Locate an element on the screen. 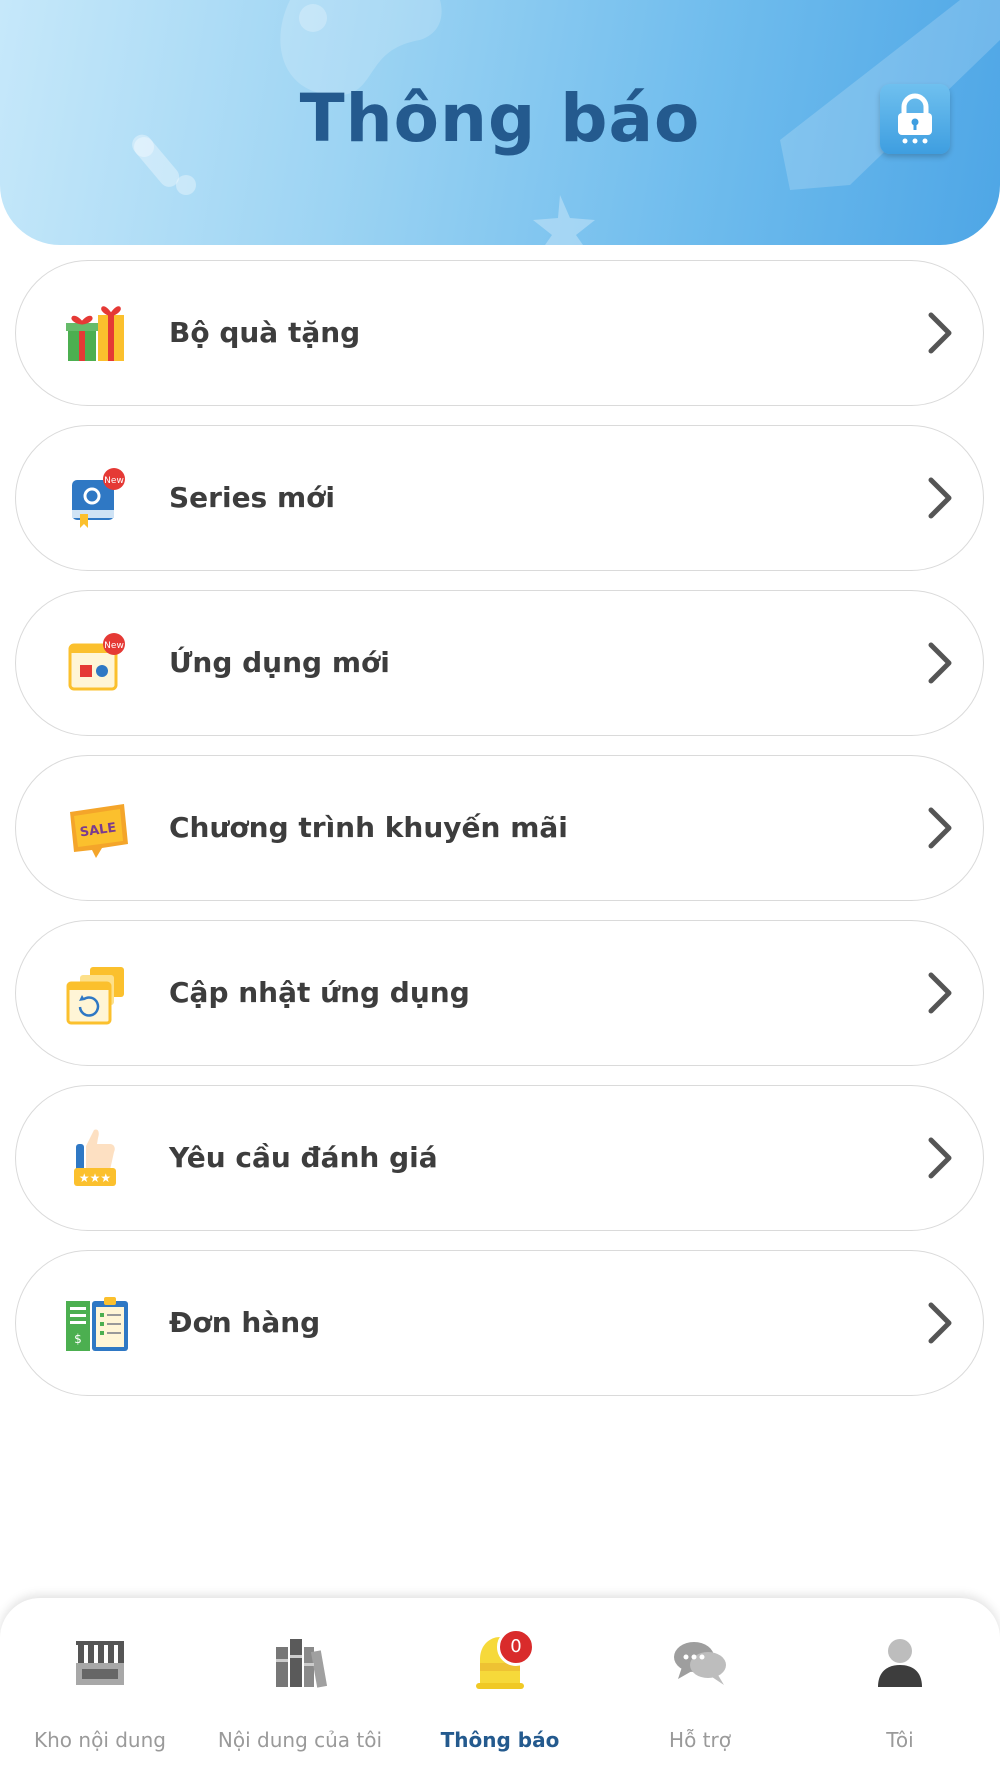 The image size is (1000, 1778). store-icon is located at coordinates (100, 1663).